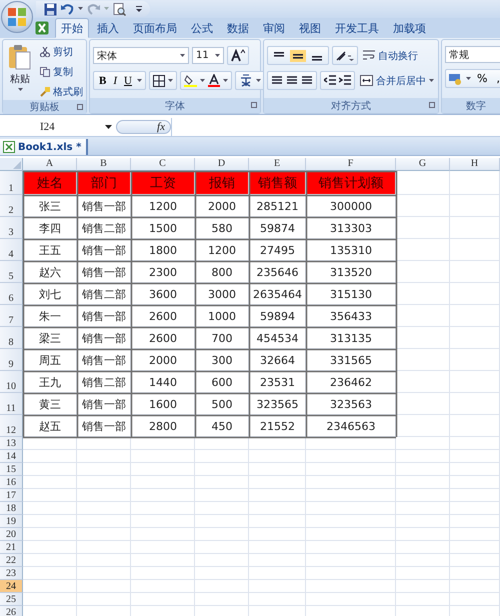 This screenshot has height=616, width=500. Describe the element at coordinates (214, 80) in the screenshot. I see `font-color-icon` at that location.